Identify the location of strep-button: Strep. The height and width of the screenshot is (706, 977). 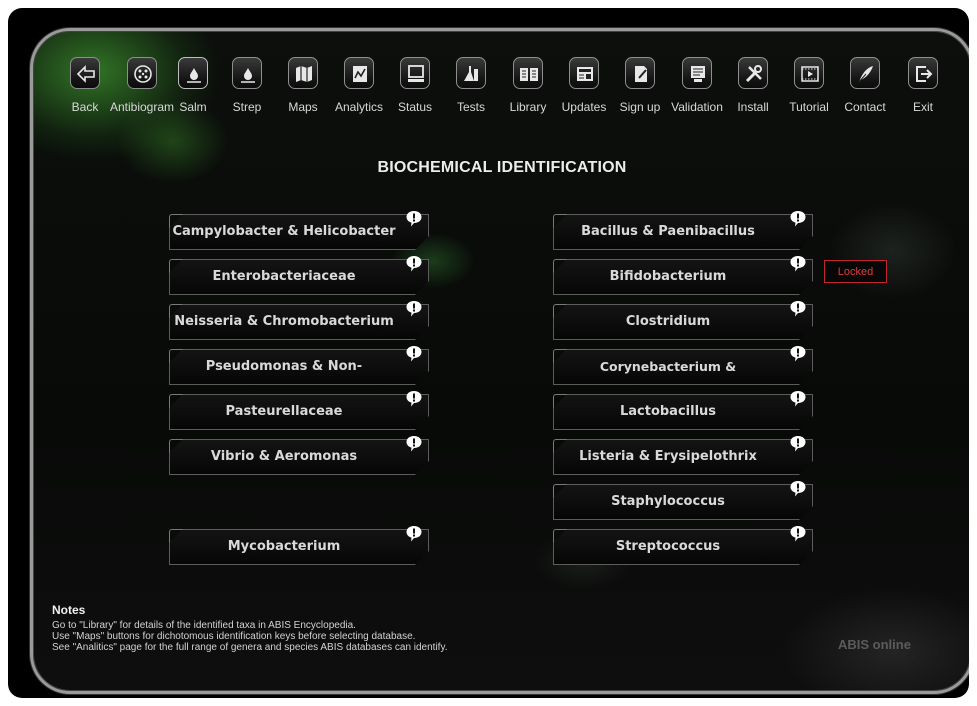
(247, 92).